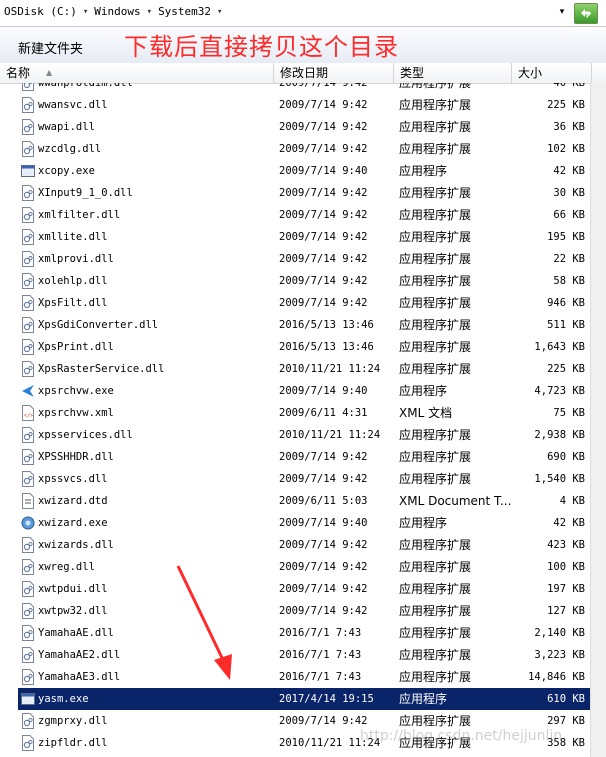 This screenshot has height=757, width=606. Describe the element at coordinates (73, 281) in the screenshot. I see `file-name: xolehlp.dll` at that location.